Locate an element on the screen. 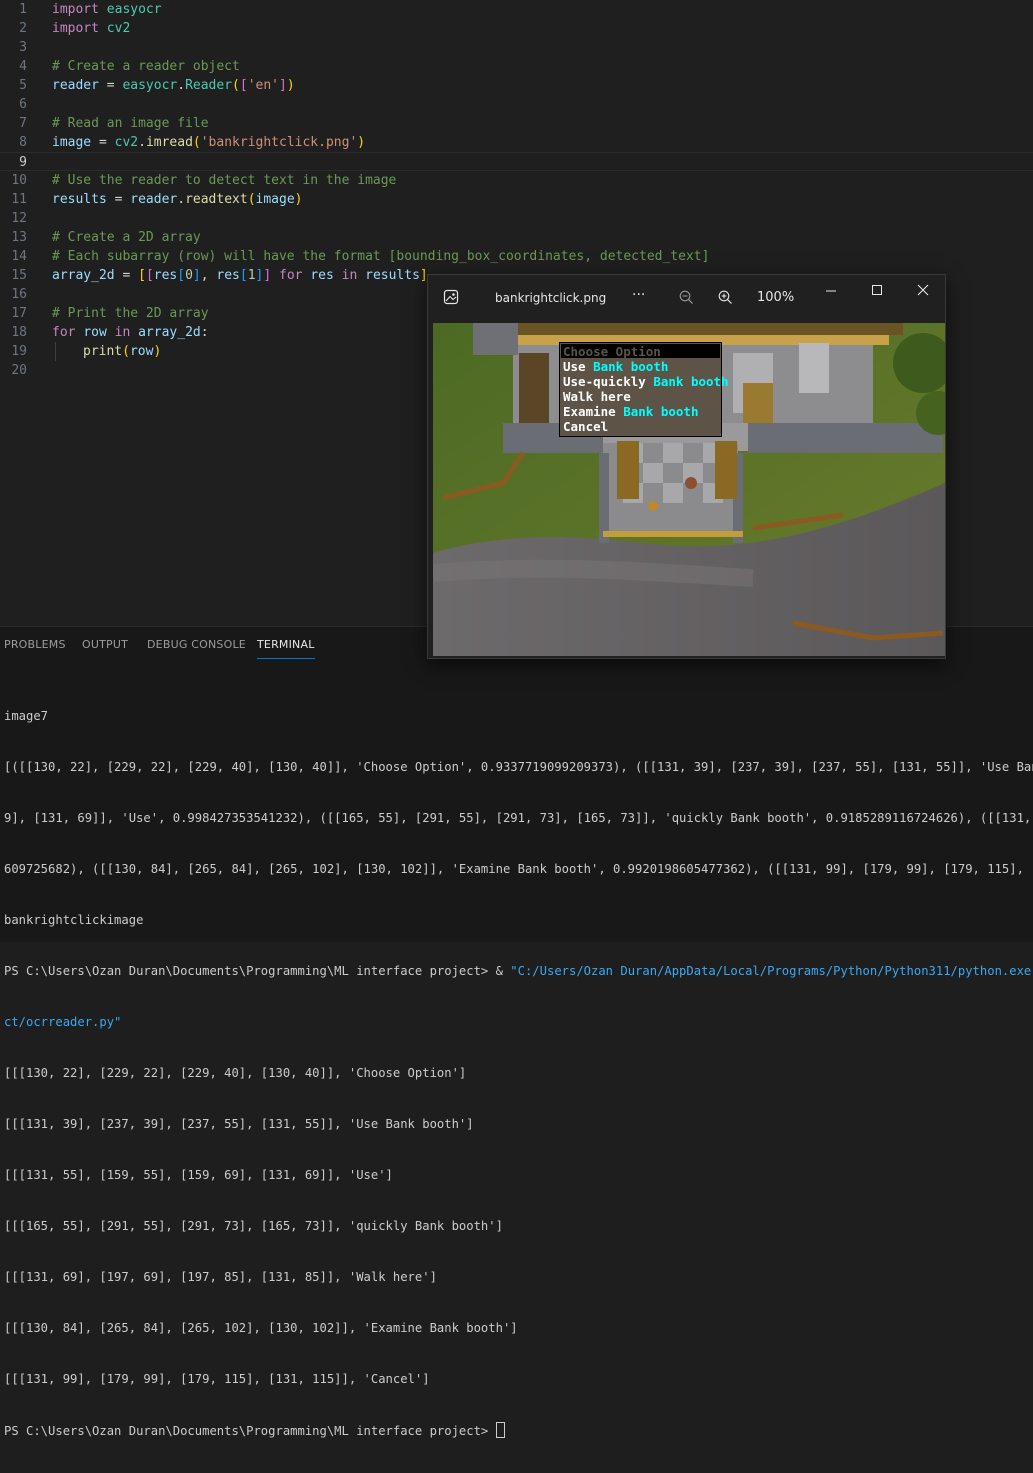 The image size is (1033, 1473). line-number: 11 is located at coordinates (19, 199).